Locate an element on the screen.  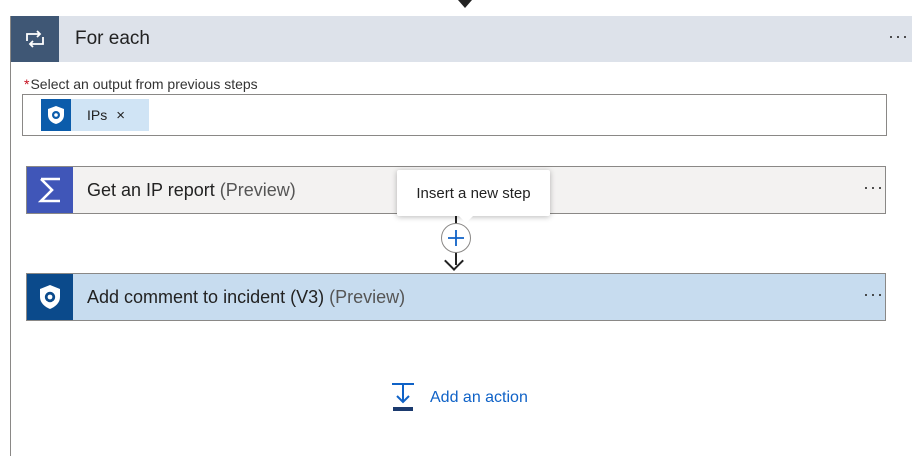
foreach-header: For each ··· is located at coordinates (461, 39).